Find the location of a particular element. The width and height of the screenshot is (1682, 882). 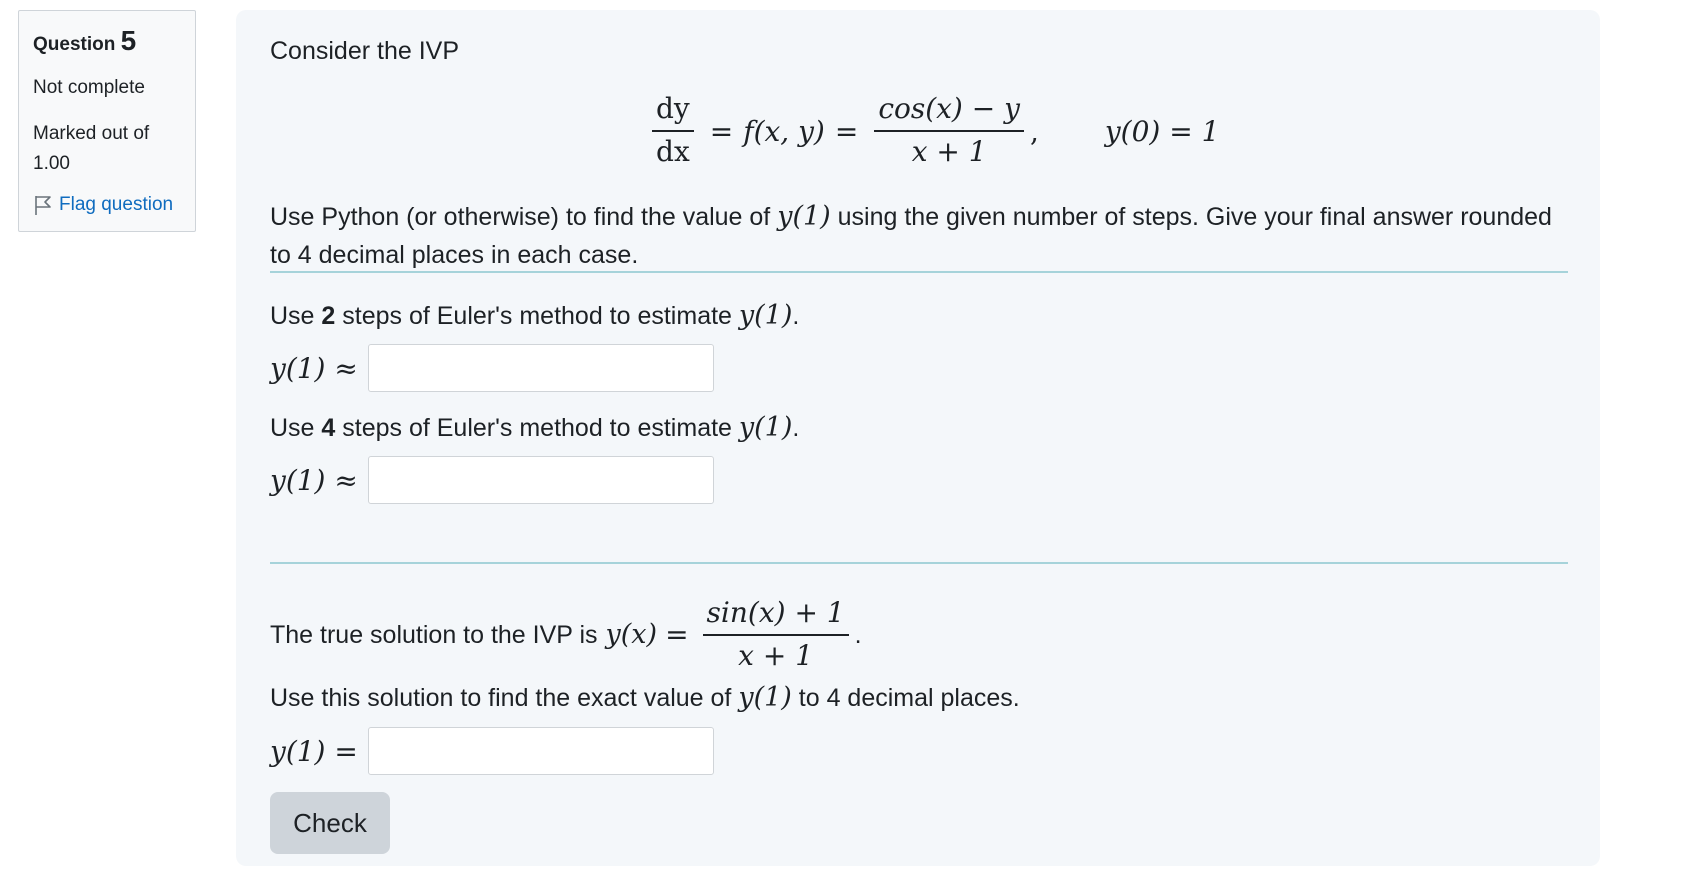

true-solution-numerator: sin(x) + 1 is located at coordinates (775, 616).